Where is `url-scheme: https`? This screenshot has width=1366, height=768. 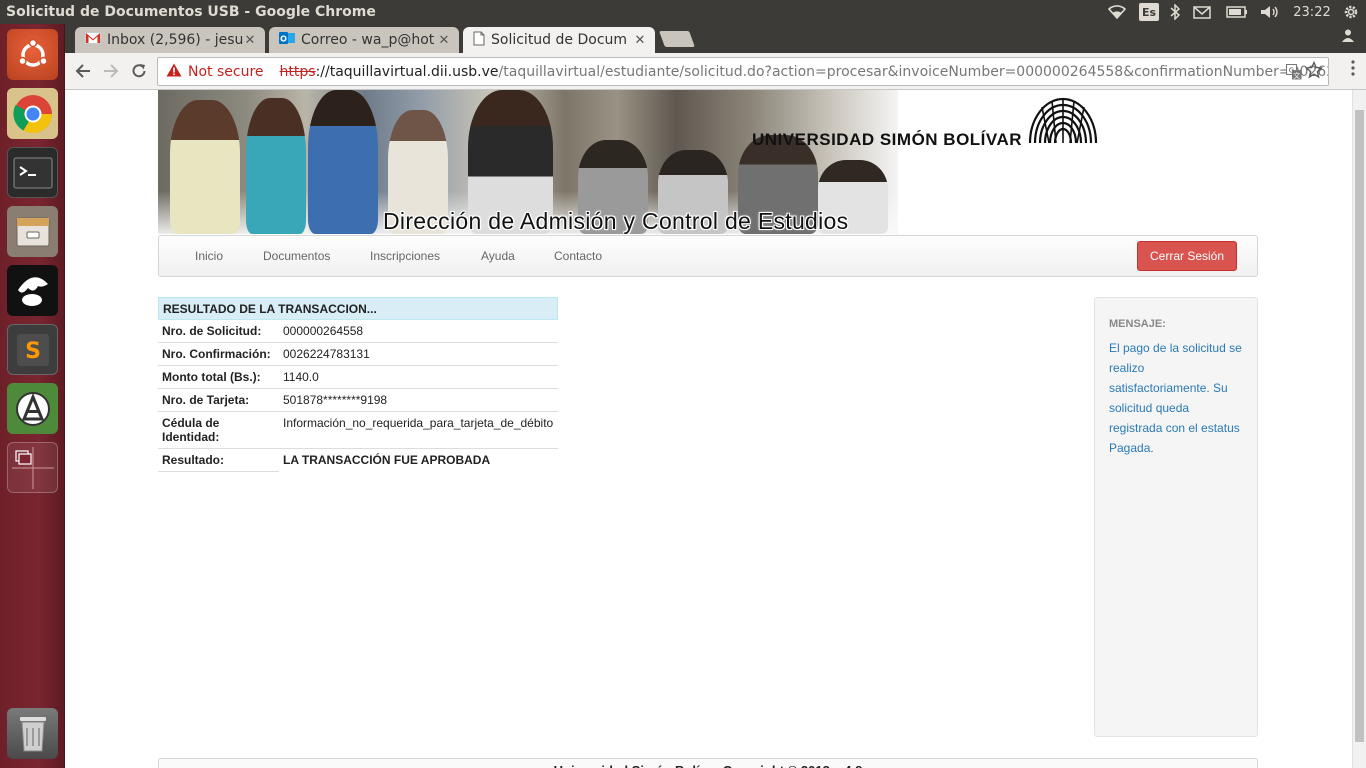 url-scheme: https is located at coordinates (297, 71).